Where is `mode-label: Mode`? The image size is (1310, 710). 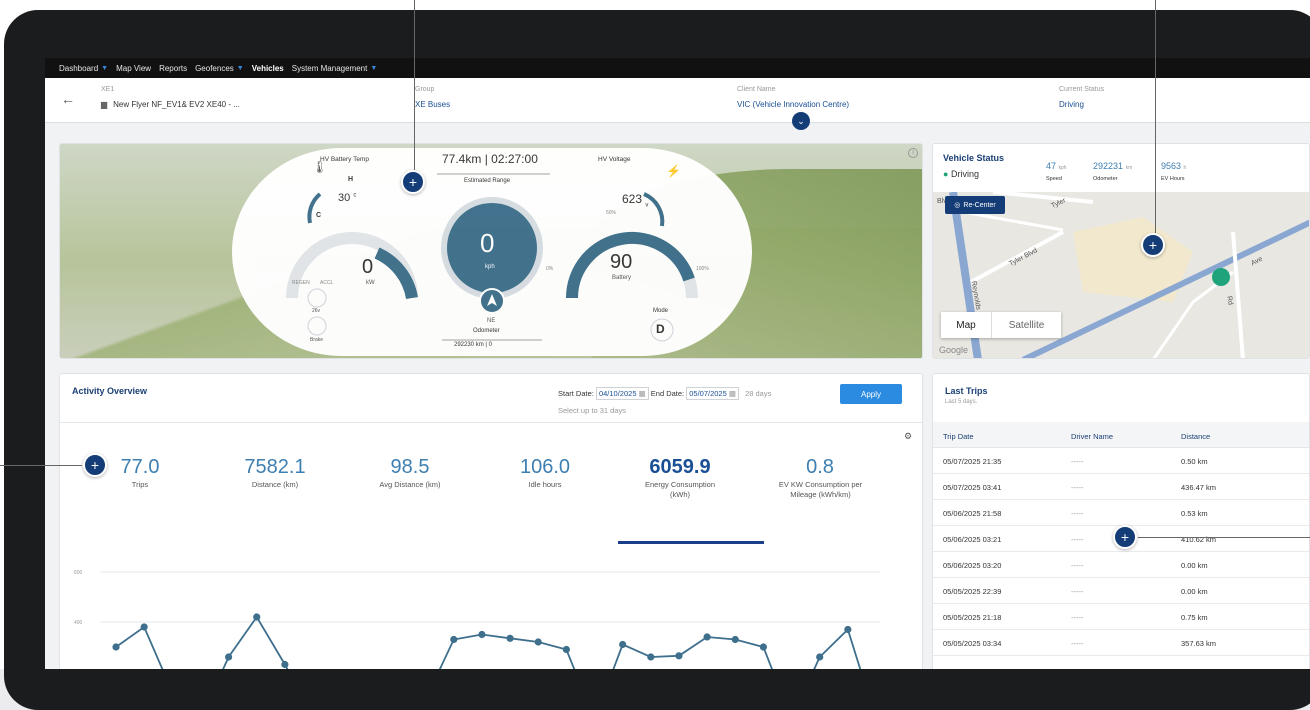 mode-label: Mode is located at coordinates (661, 311).